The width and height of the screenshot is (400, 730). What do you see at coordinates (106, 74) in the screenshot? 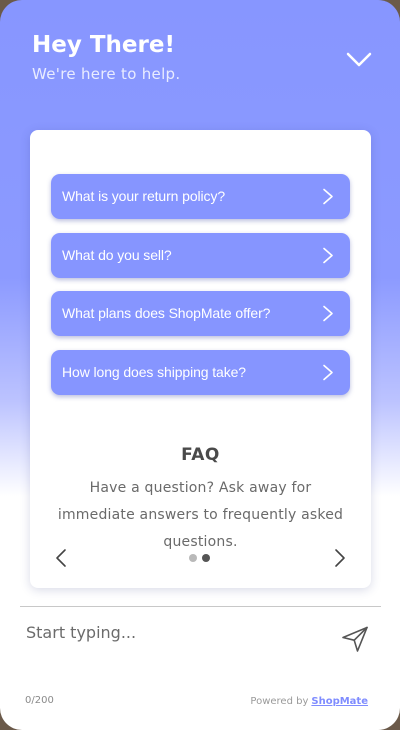
I see `header-subtitle: We're here to help.` at bounding box center [106, 74].